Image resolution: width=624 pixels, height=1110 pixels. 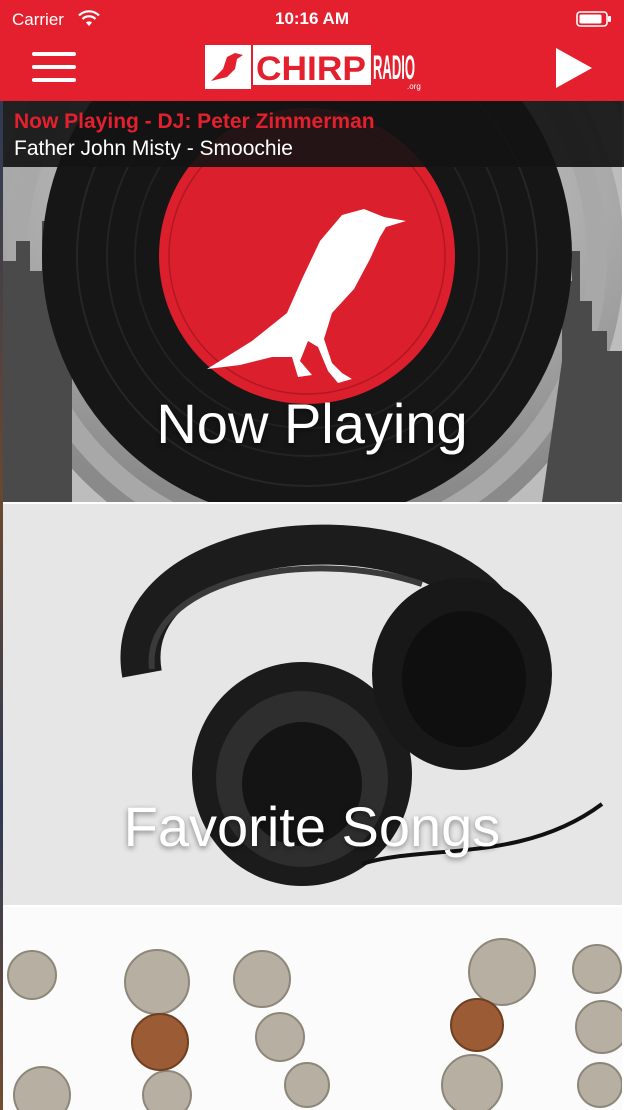 I want to click on menu-button, so click(x=55, y=67).